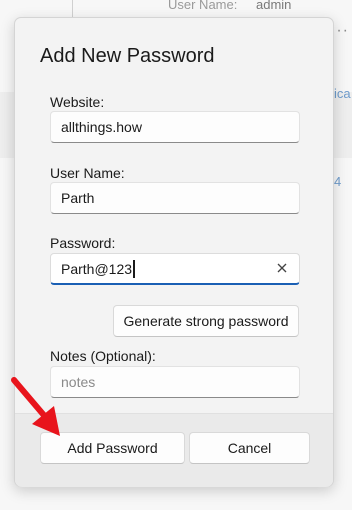 This screenshot has width=352, height=510. Describe the element at coordinates (35, 406) in the screenshot. I see `red-arrow-icon` at that location.